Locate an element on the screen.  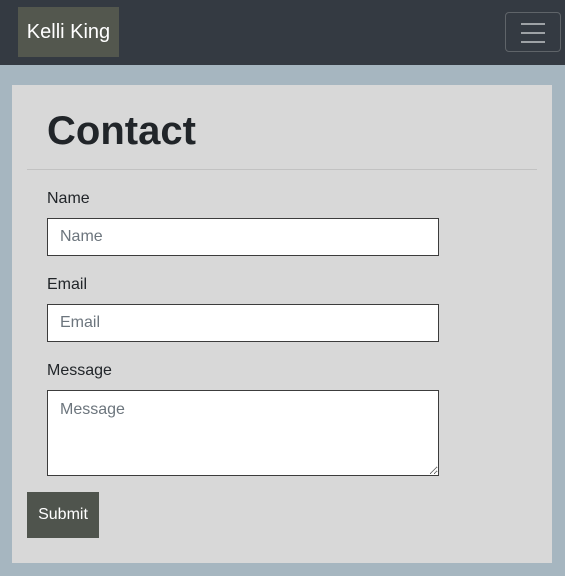
message-textarea is located at coordinates (243, 433).